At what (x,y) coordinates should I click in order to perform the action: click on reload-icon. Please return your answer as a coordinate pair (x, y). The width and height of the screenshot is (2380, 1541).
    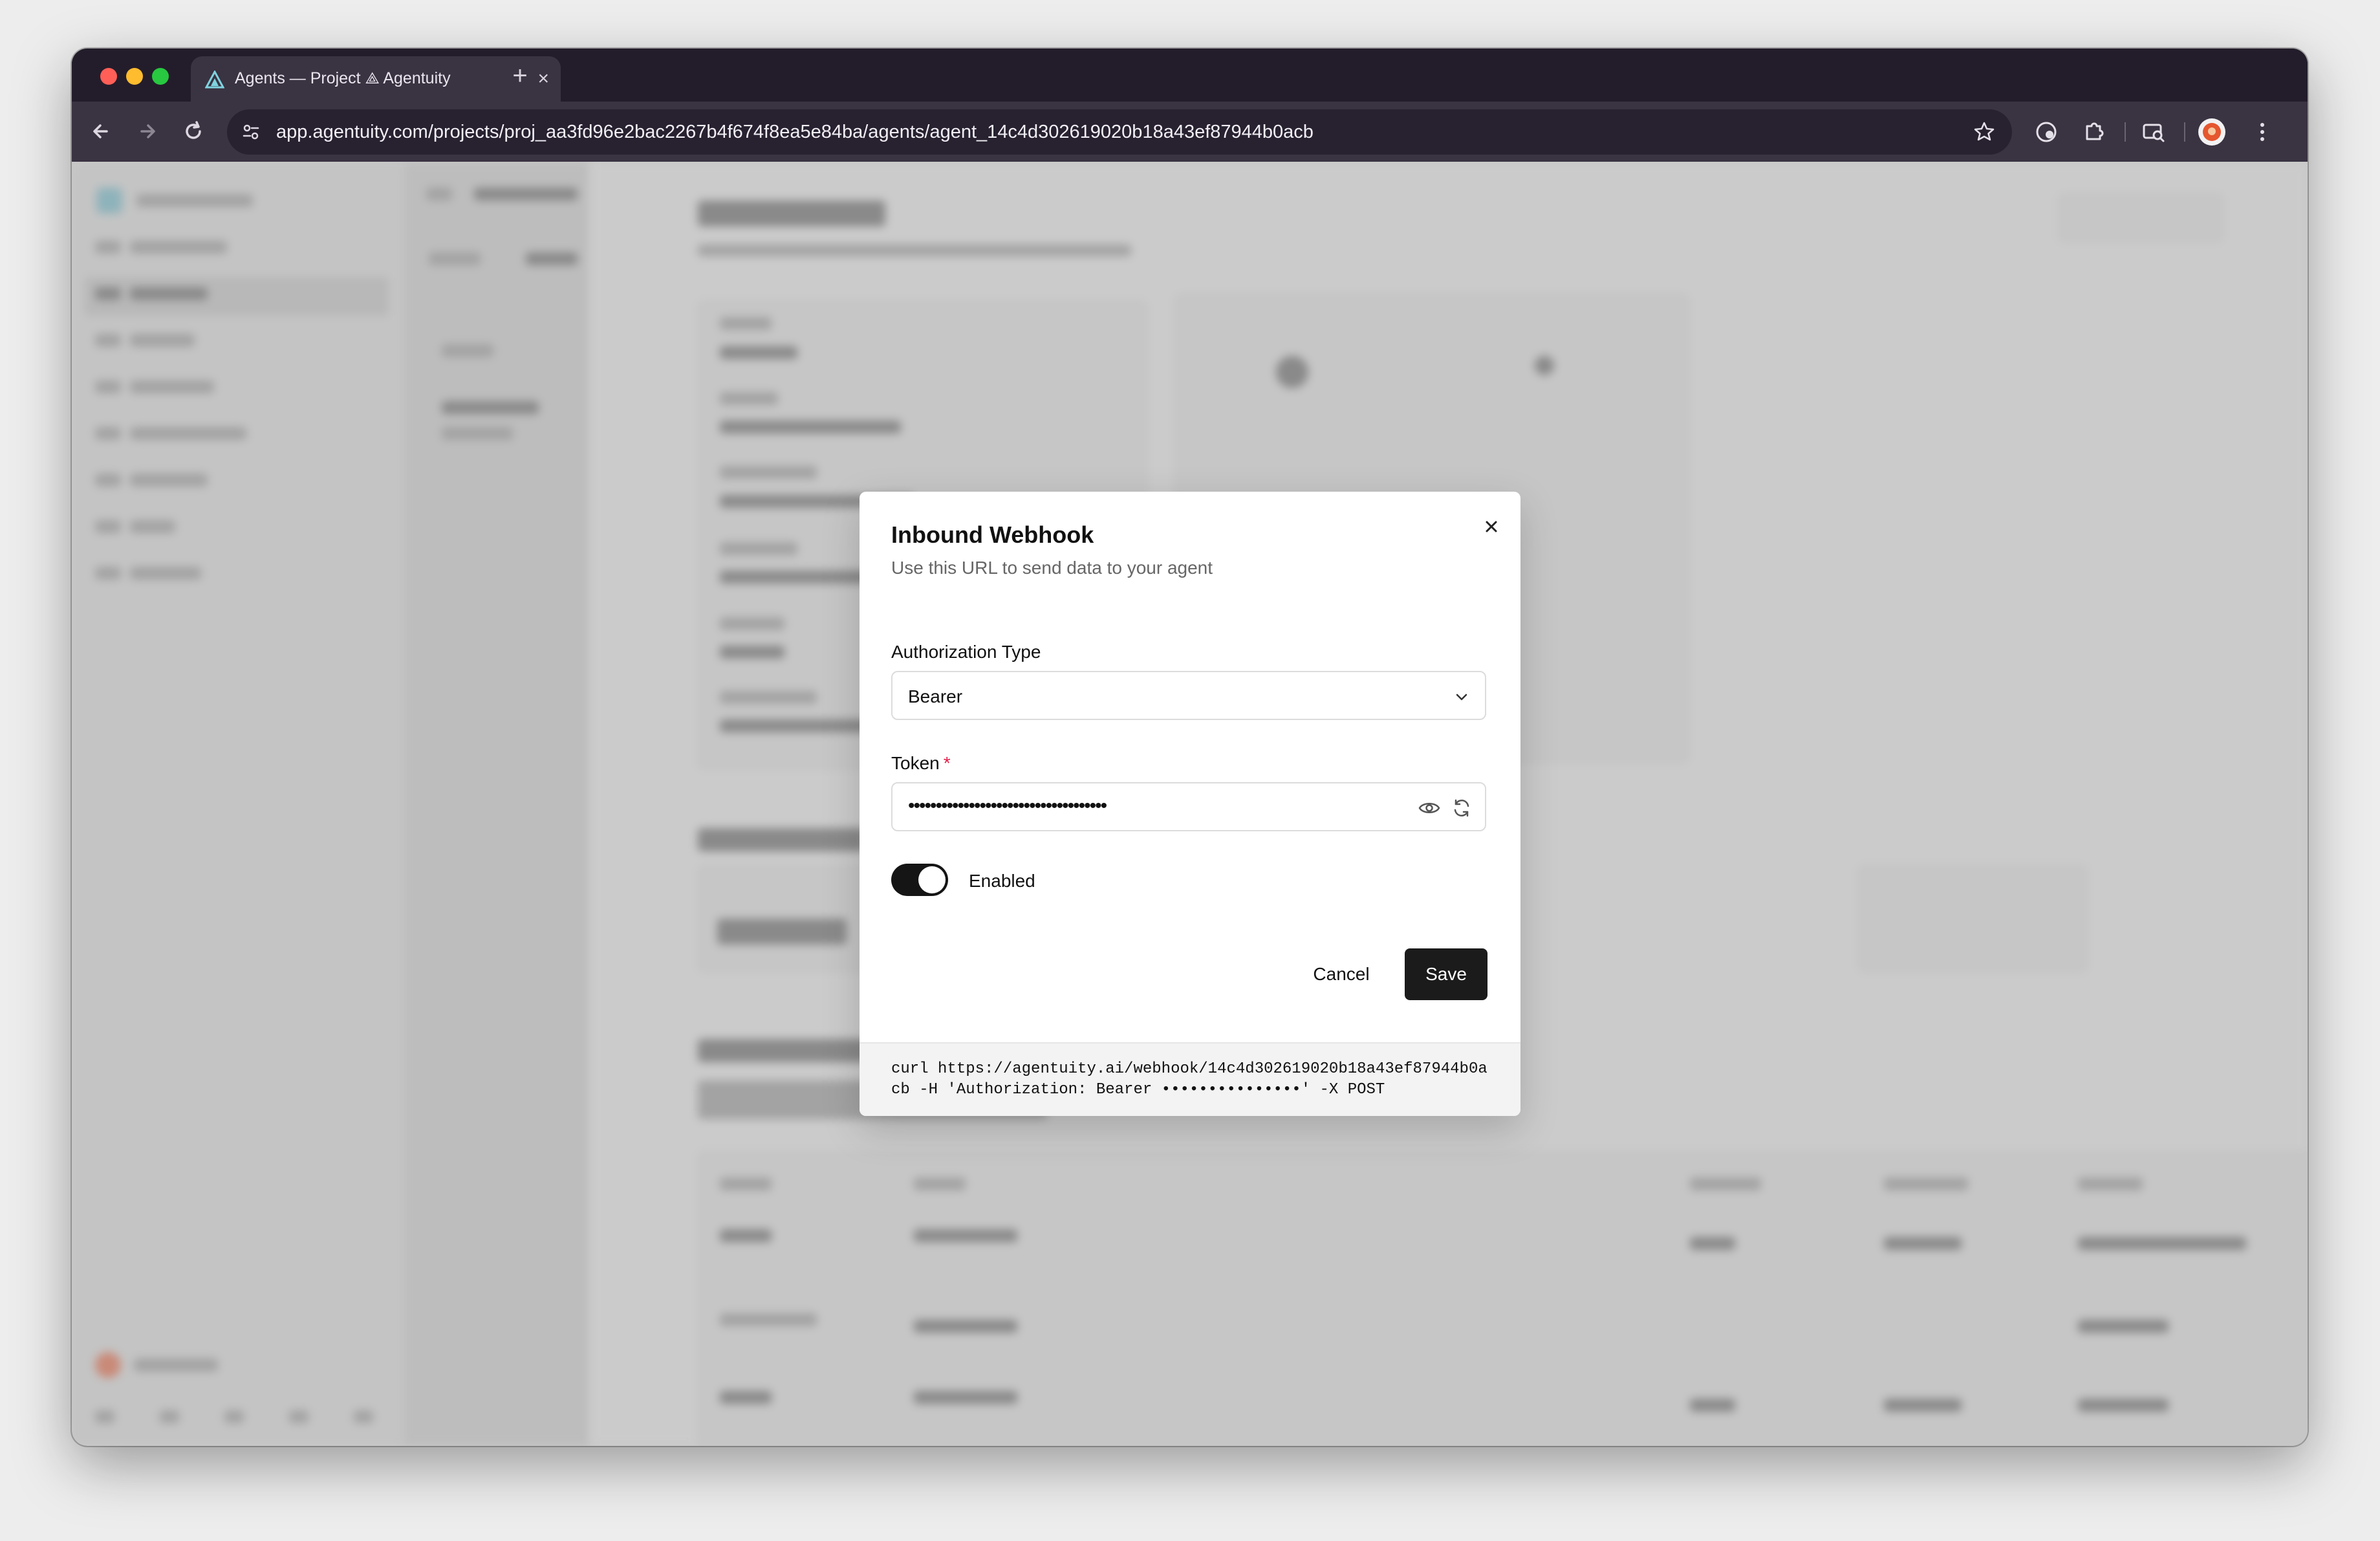
    Looking at the image, I should click on (193, 131).